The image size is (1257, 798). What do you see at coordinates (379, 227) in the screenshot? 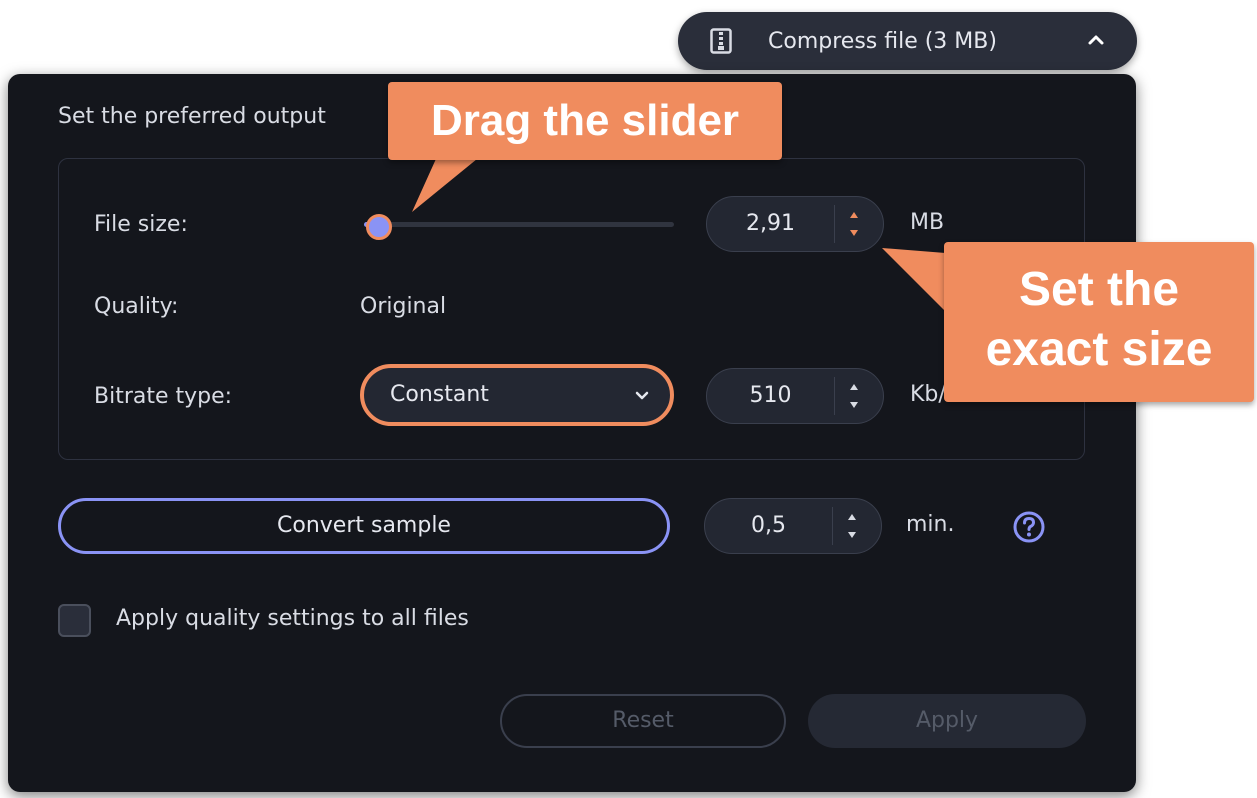
I see `file-size-slider-thumb` at bounding box center [379, 227].